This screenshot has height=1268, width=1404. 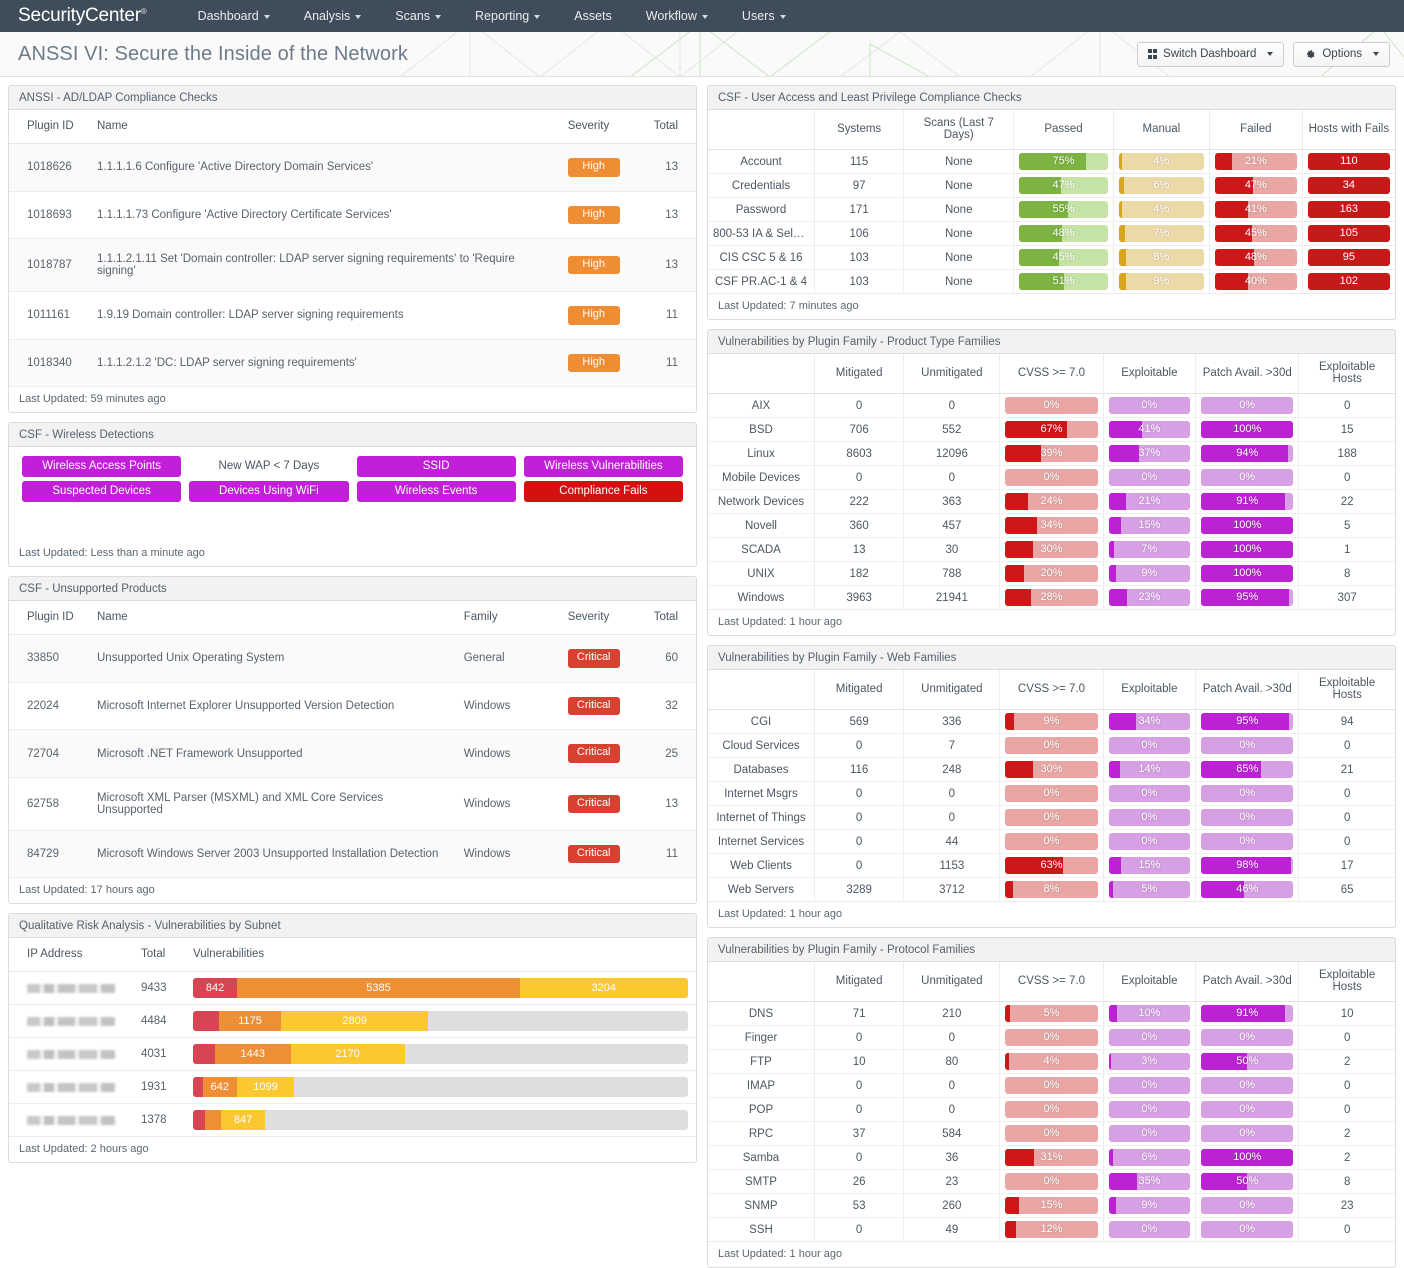 What do you see at coordinates (1051, 257) in the screenshot?
I see `table-row: CIS CSC 5 & 16 103 None 45% 8% 48% 95` at bounding box center [1051, 257].